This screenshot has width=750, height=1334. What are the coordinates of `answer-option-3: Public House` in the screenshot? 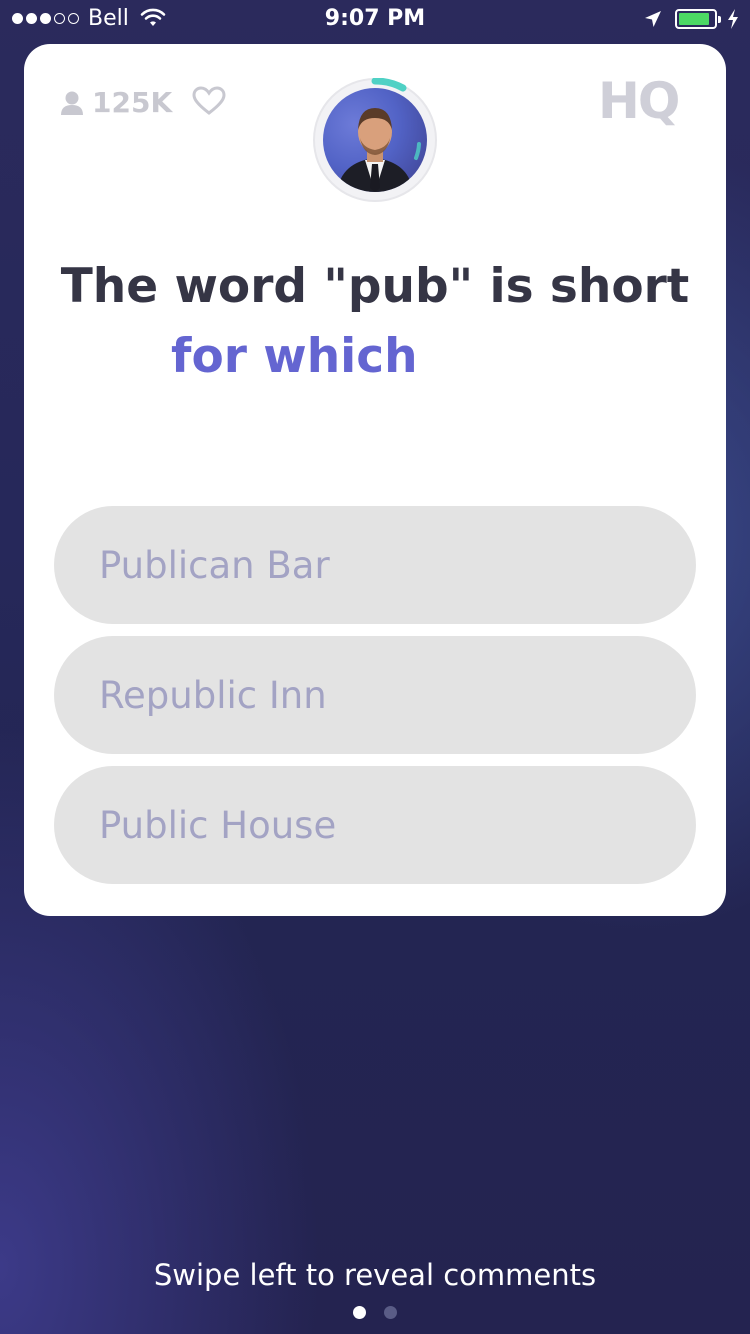 It's located at (375, 825).